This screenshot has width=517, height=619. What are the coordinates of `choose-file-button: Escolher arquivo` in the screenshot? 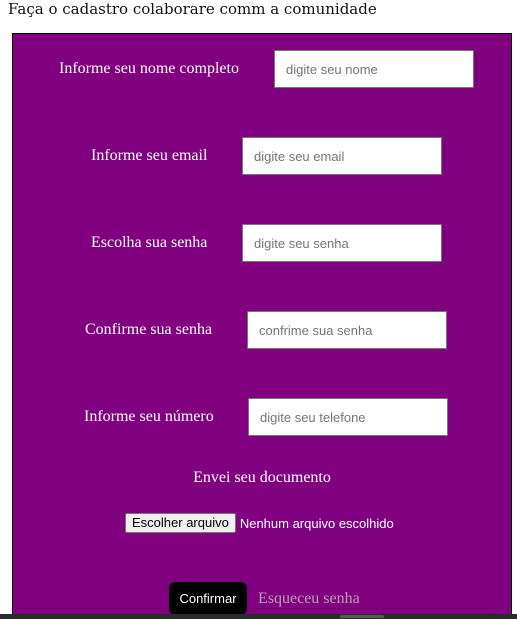 It's located at (180, 523).